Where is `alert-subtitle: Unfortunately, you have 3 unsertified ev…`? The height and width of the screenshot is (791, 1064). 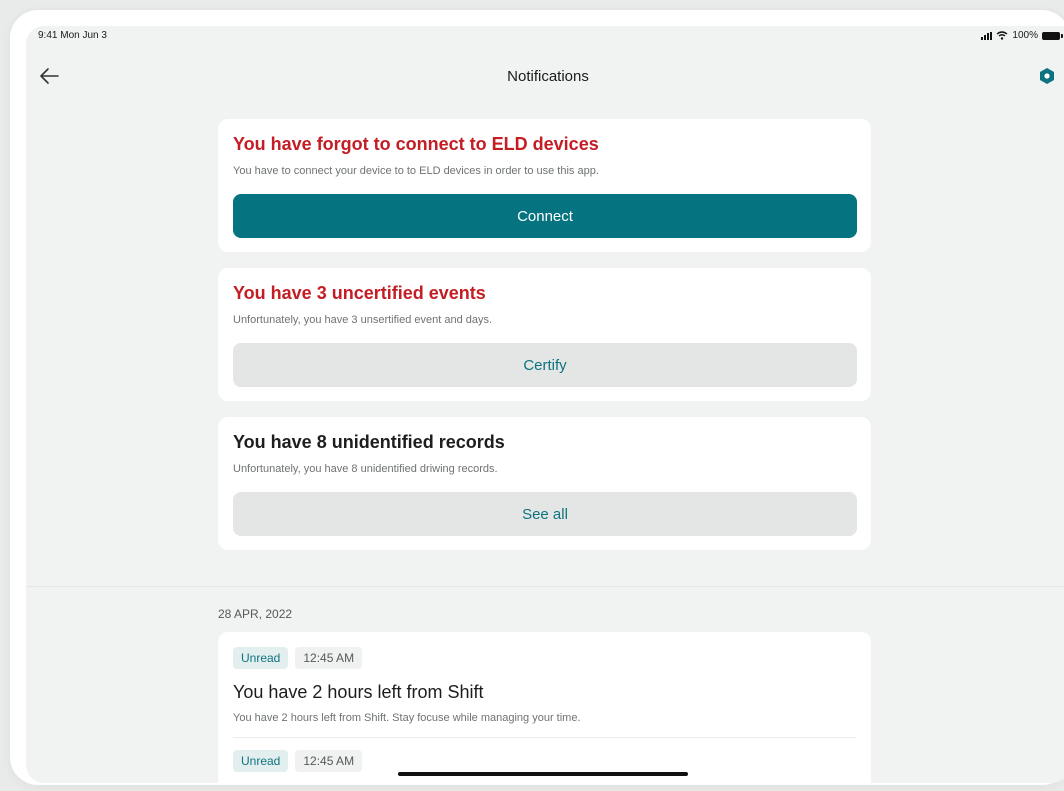 alert-subtitle: Unfortunately, you have 3 unsertified ev… is located at coordinates (363, 320).